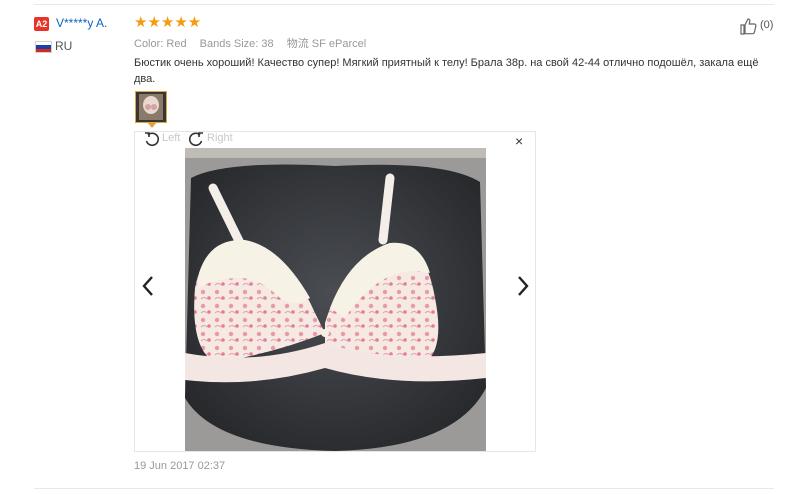  Describe the element at coordinates (149, 44) in the screenshot. I see `color-label: Color:` at that location.